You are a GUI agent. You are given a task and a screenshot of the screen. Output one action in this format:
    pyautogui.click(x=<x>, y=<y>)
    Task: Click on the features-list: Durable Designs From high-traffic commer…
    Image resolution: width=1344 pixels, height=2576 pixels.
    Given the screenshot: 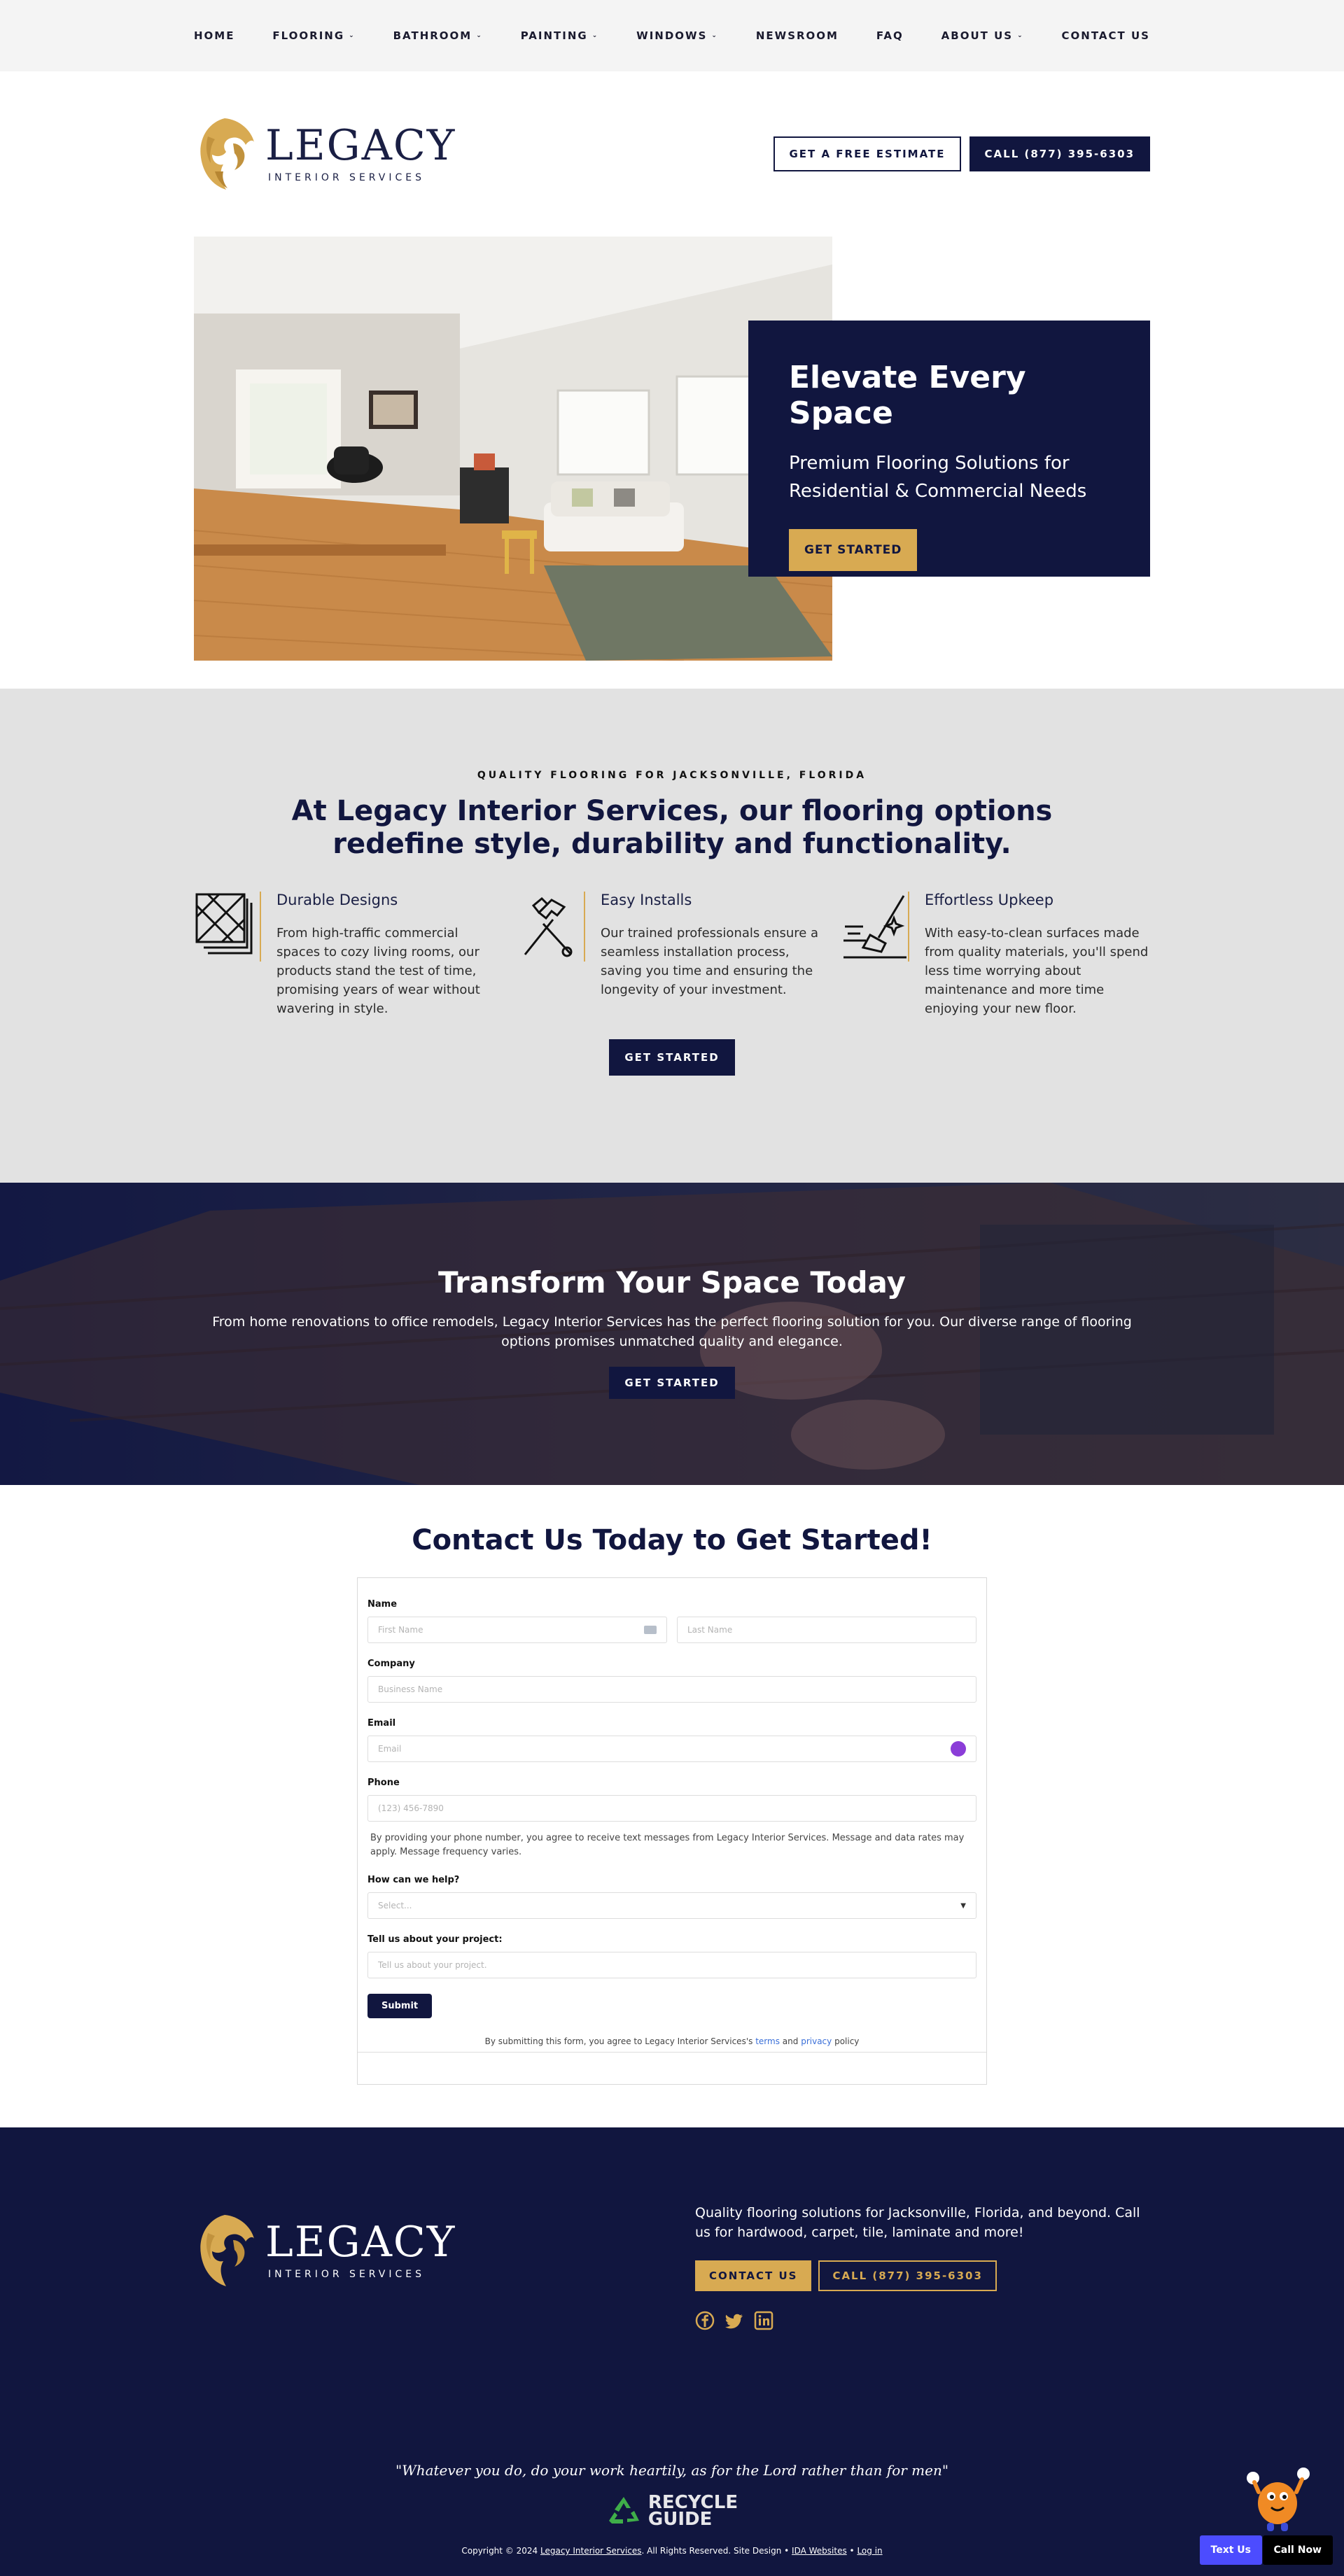 What is the action you would take?
    pyautogui.click(x=672, y=955)
    